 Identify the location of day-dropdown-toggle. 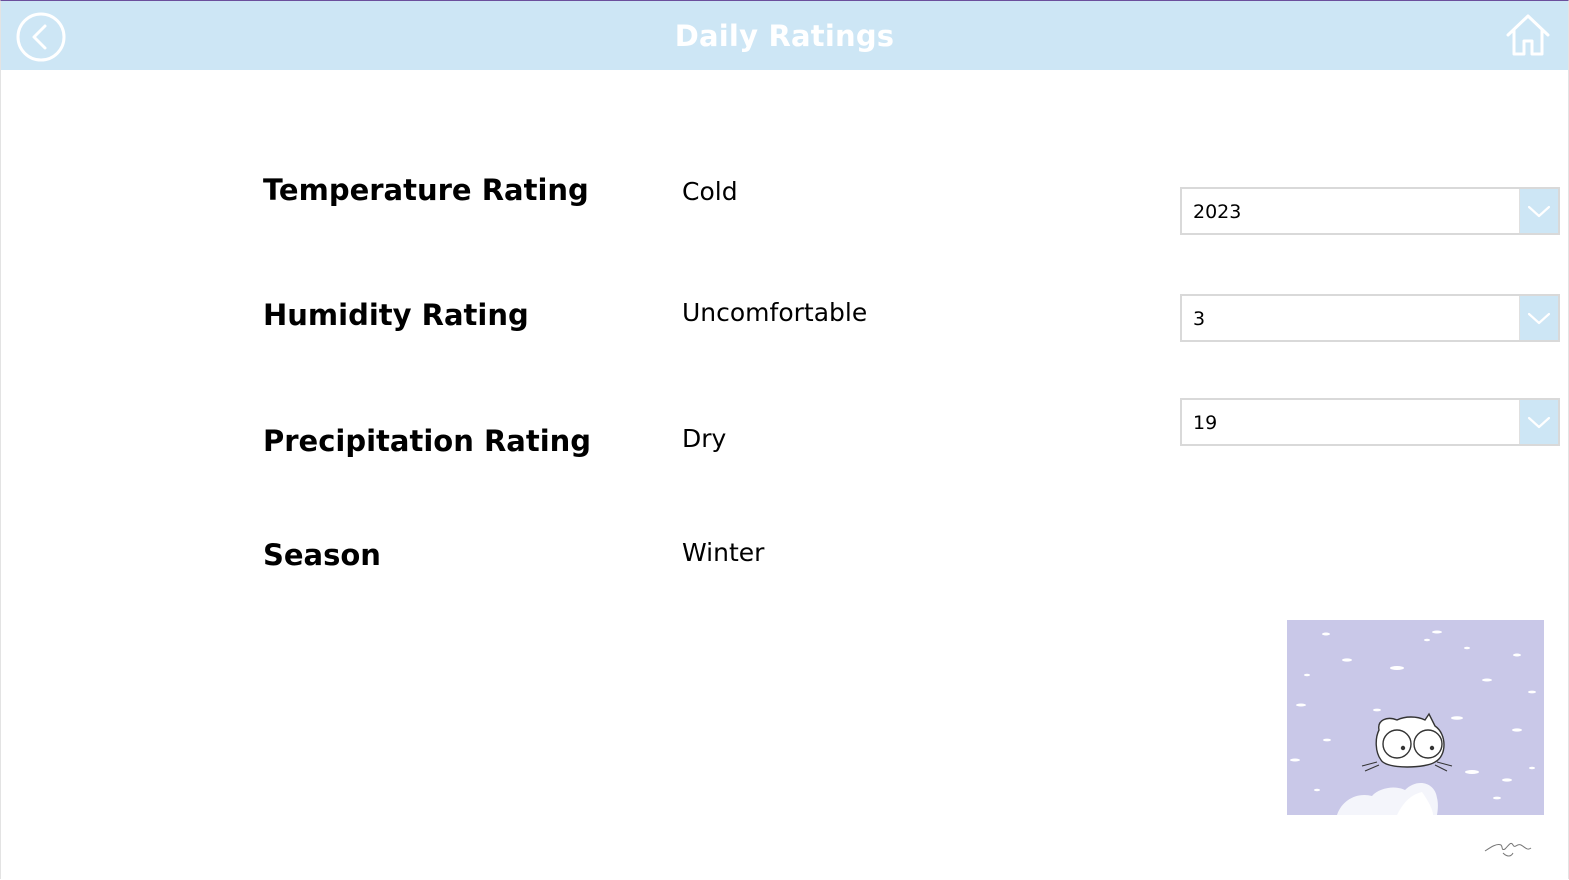
(1538, 422).